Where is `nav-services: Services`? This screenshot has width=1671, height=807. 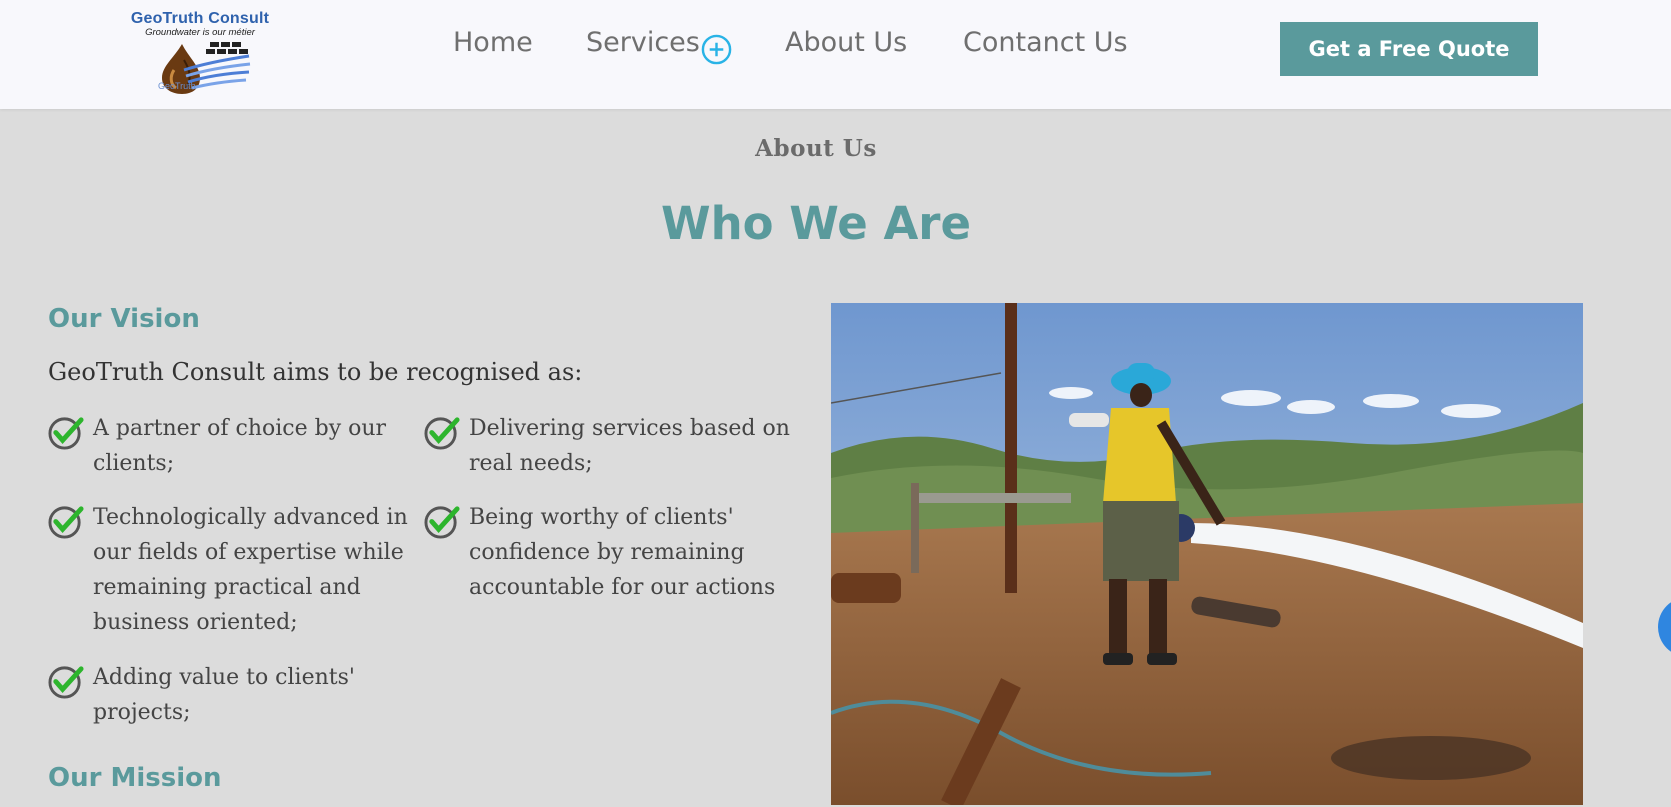 nav-services: Services is located at coordinates (643, 42).